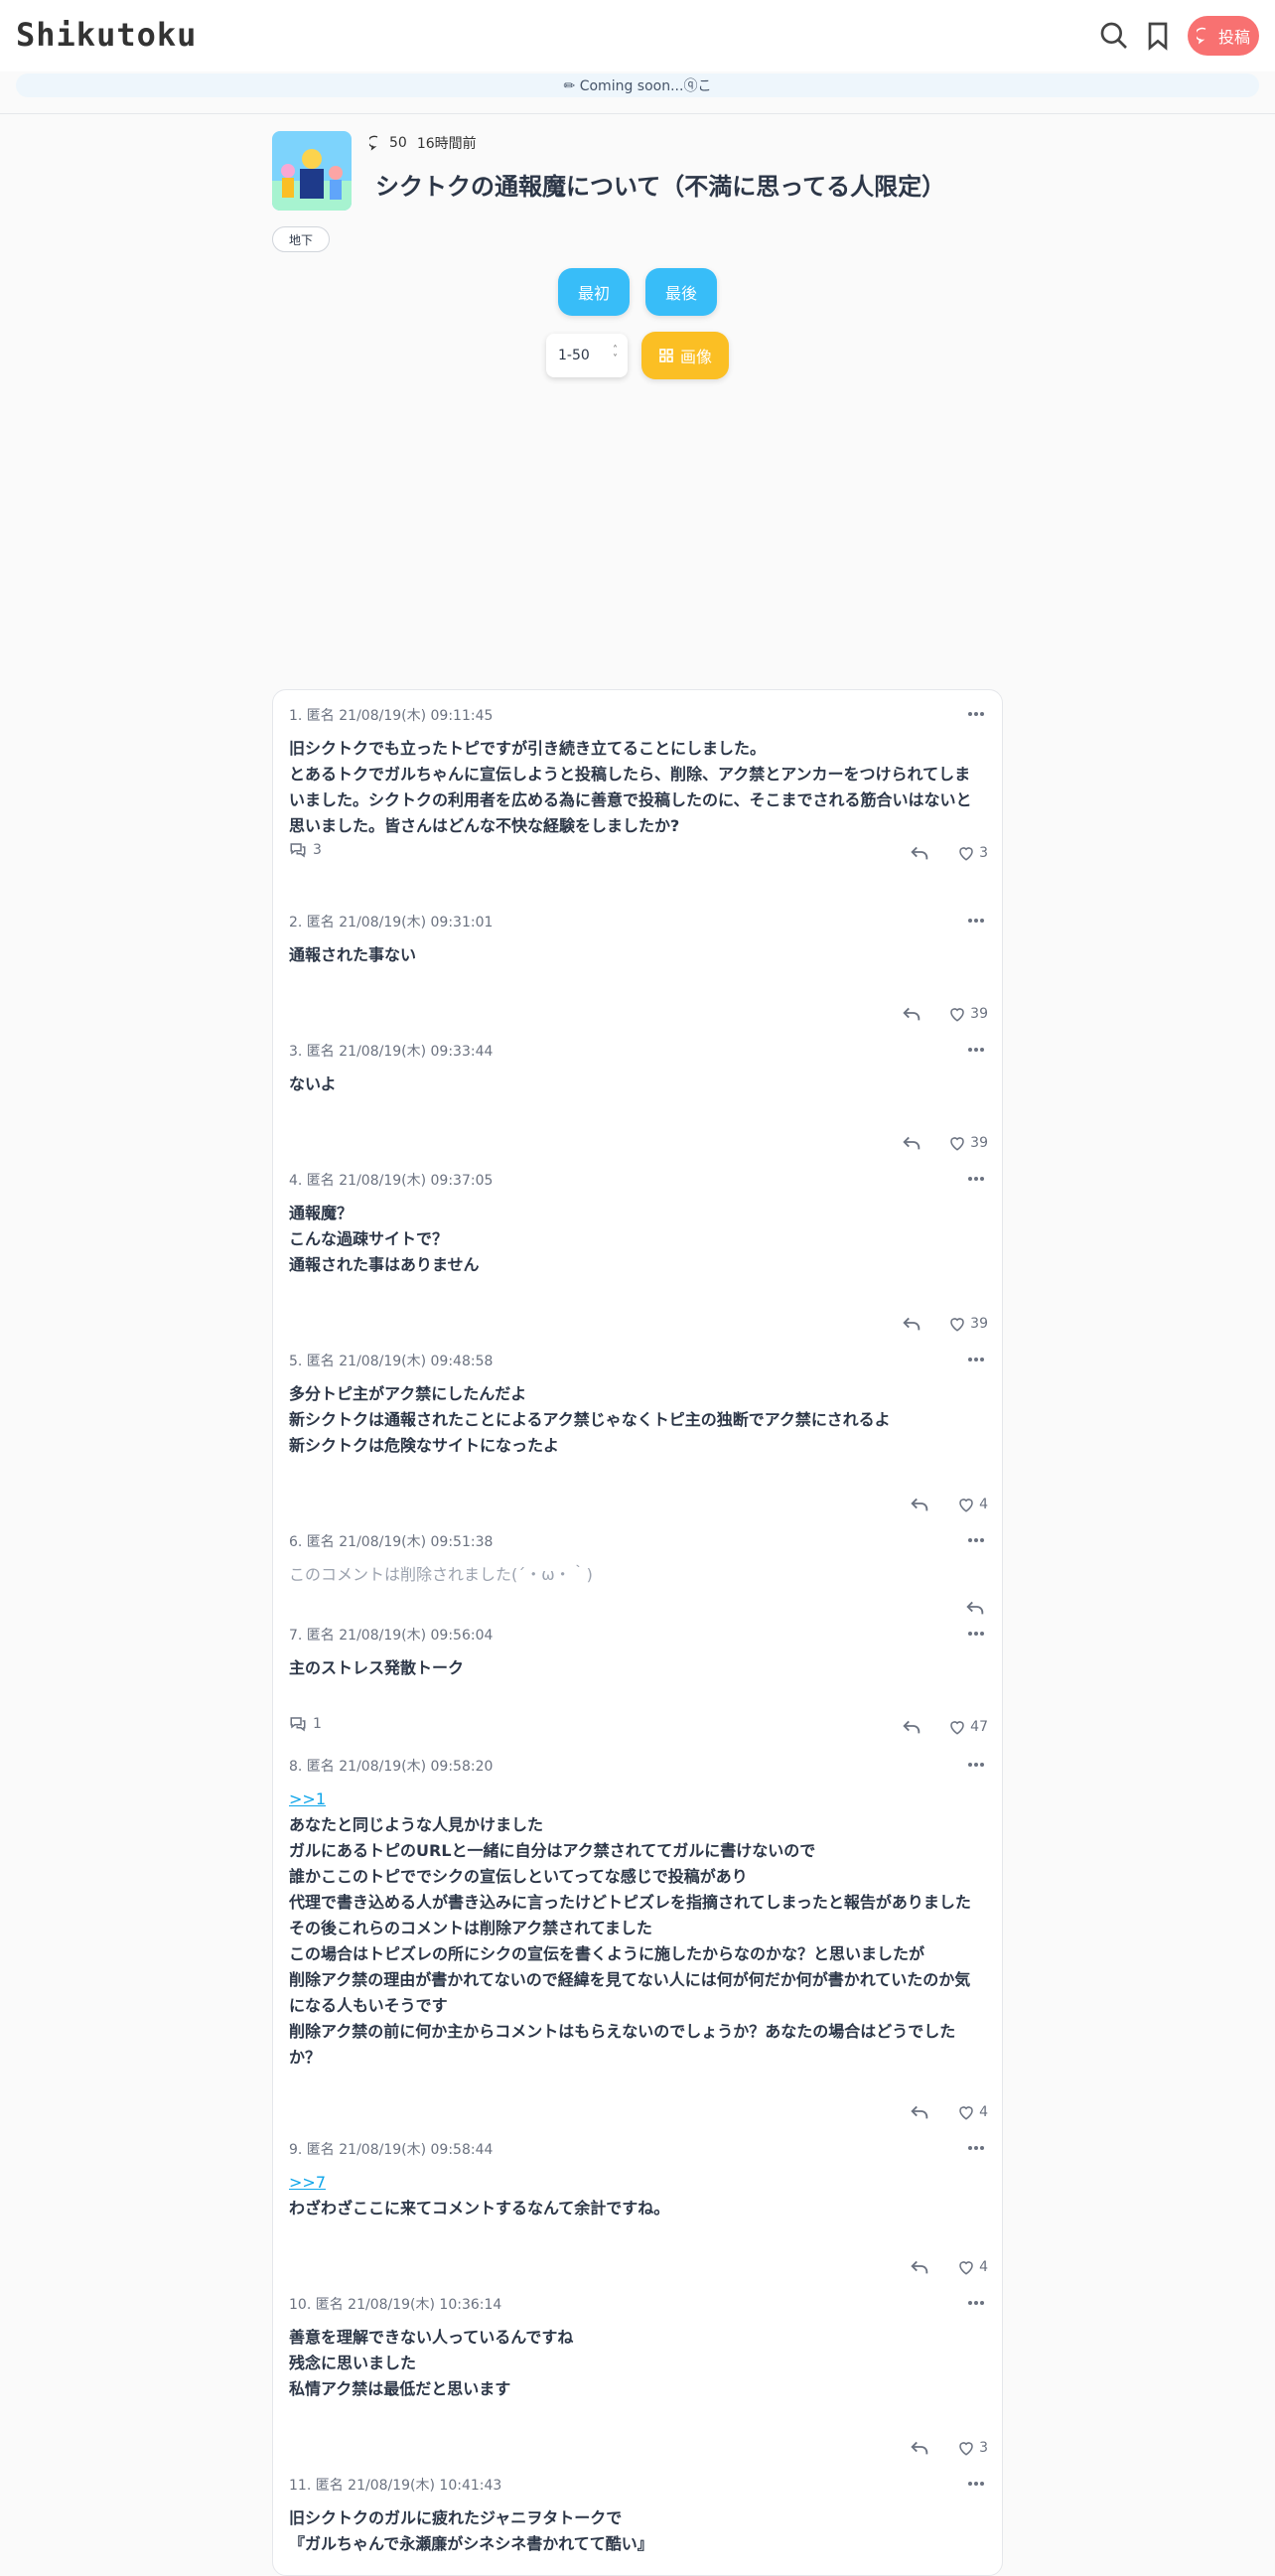 The height and width of the screenshot is (2576, 1275). What do you see at coordinates (695, 357) in the screenshot?
I see `image-button-label: 画像` at bounding box center [695, 357].